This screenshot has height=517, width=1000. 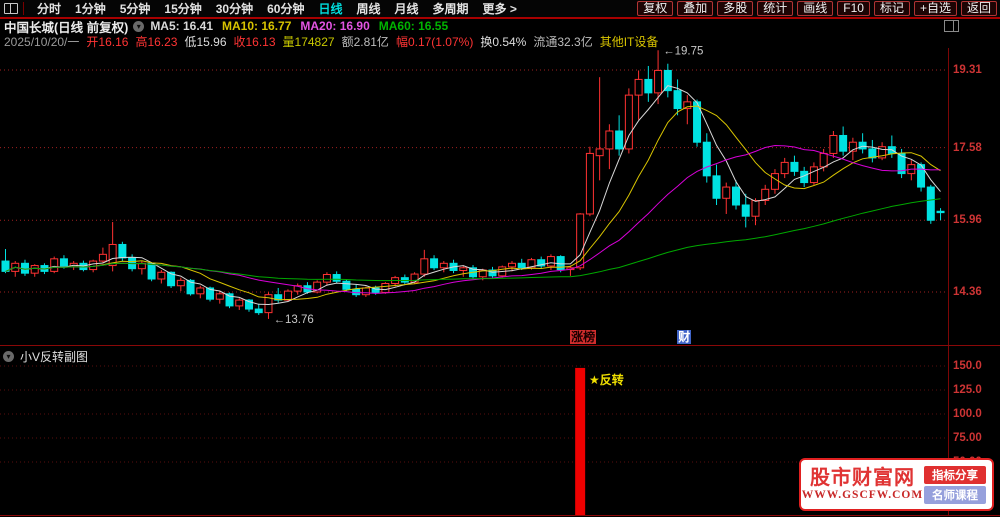 I want to click on detail-item-0: 2025/10/20/一, so click(x=42, y=41).